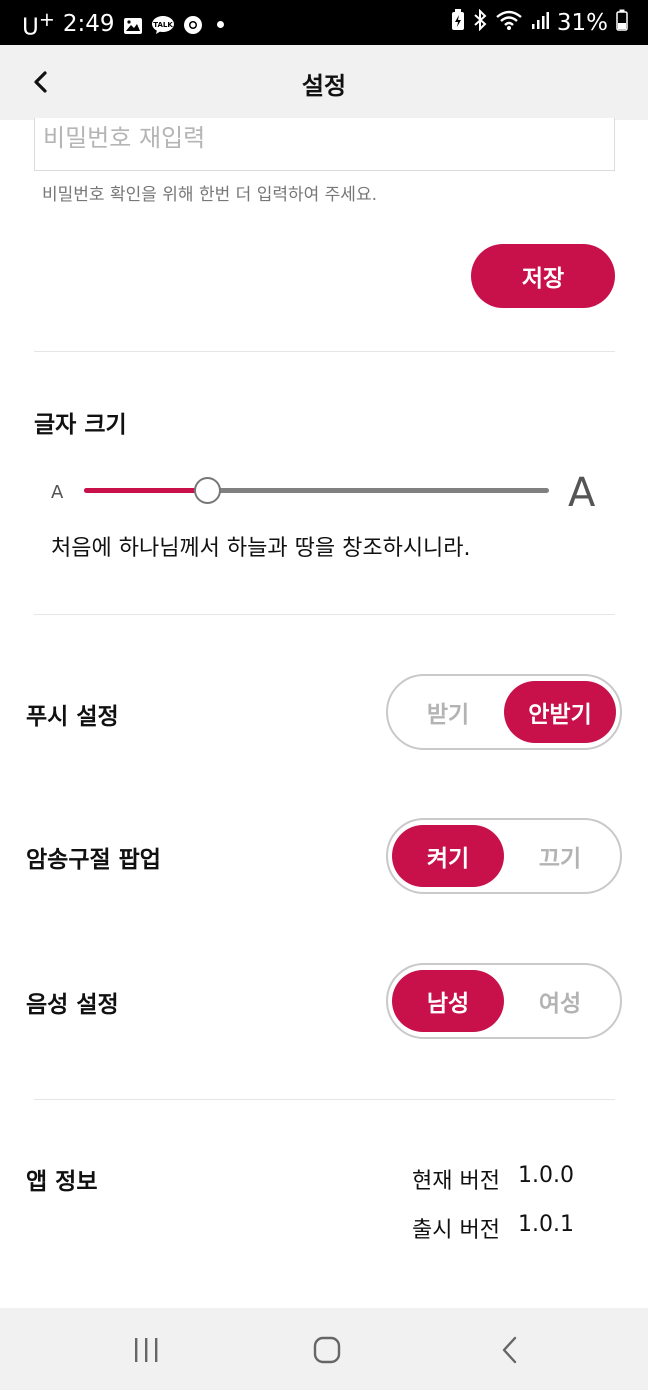 The width and height of the screenshot is (648, 1390). What do you see at coordinates (509, 23) in the screenshot?
I see `wifi-icon` at bounding box center [509, 23].